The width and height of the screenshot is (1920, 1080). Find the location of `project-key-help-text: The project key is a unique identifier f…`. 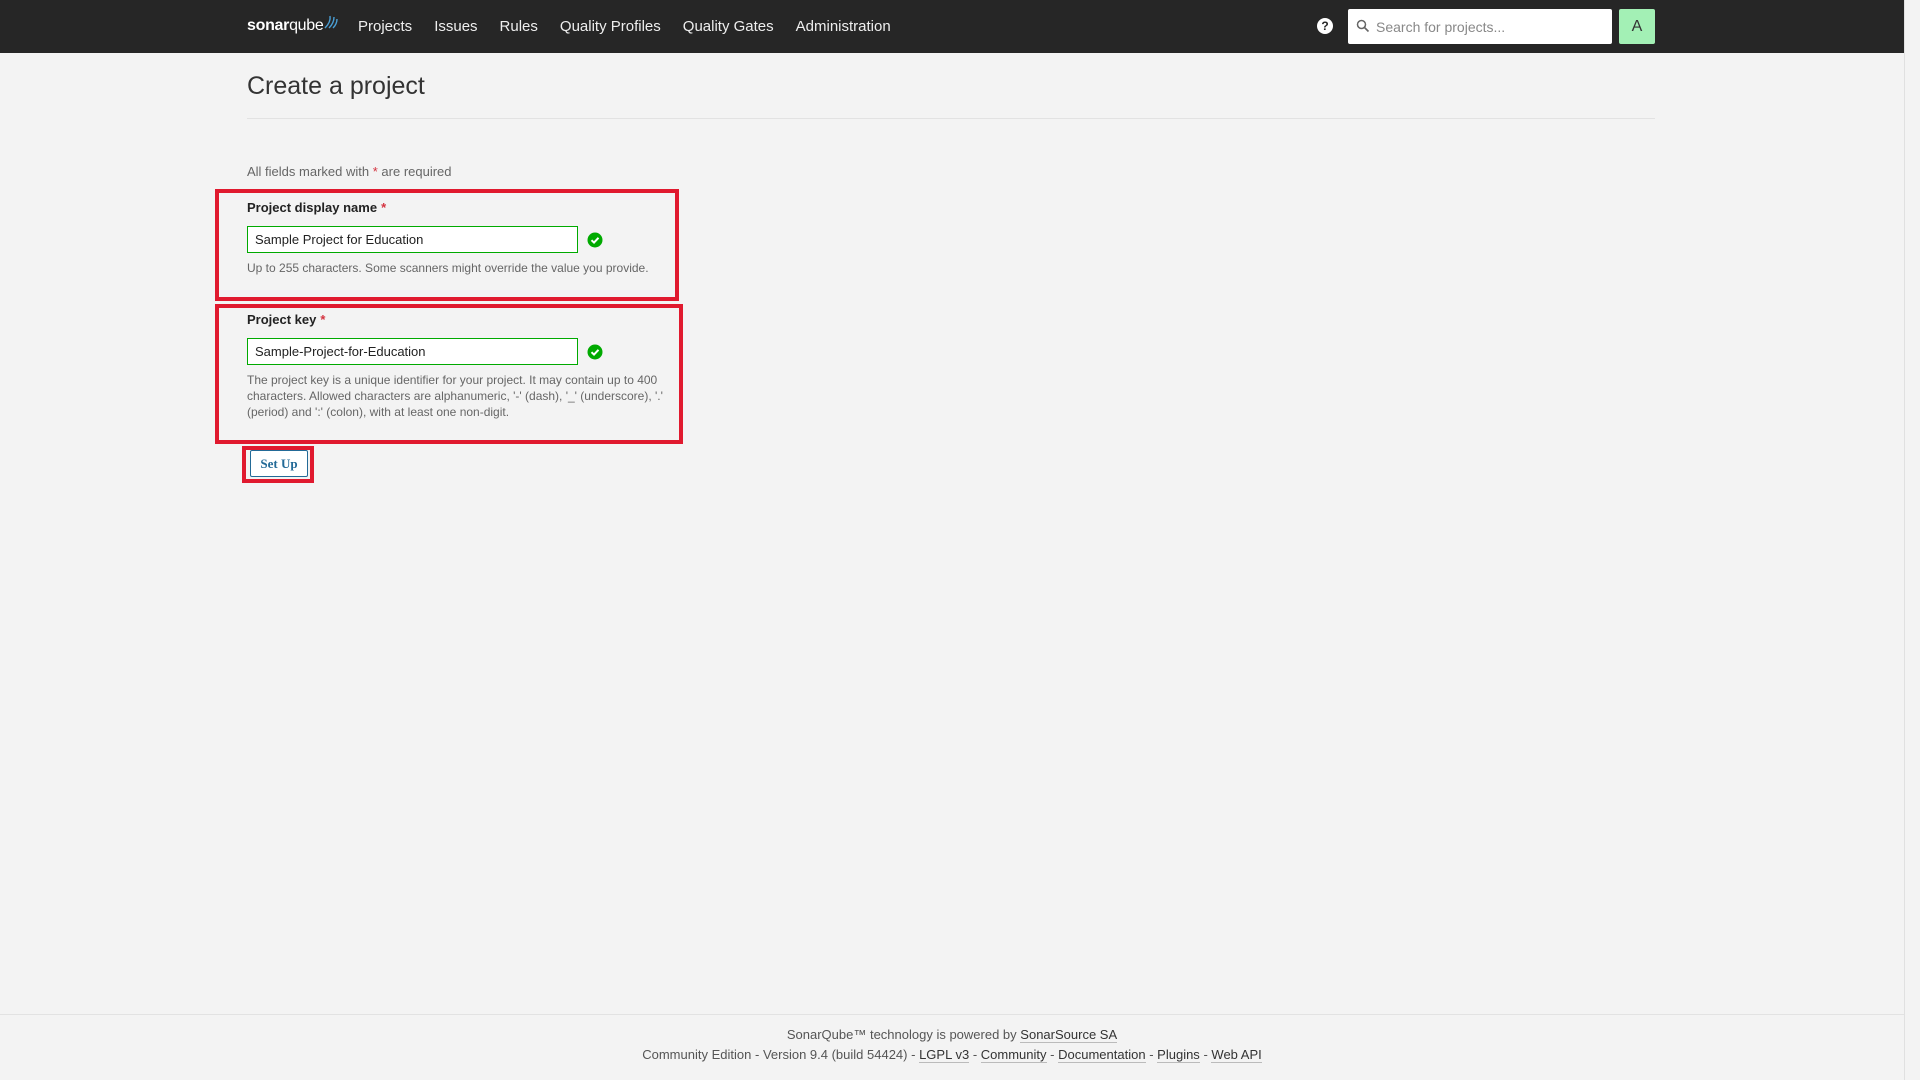

project-key-help-text: The project key is a unique identifier f… is located at coordinates (455, 396).